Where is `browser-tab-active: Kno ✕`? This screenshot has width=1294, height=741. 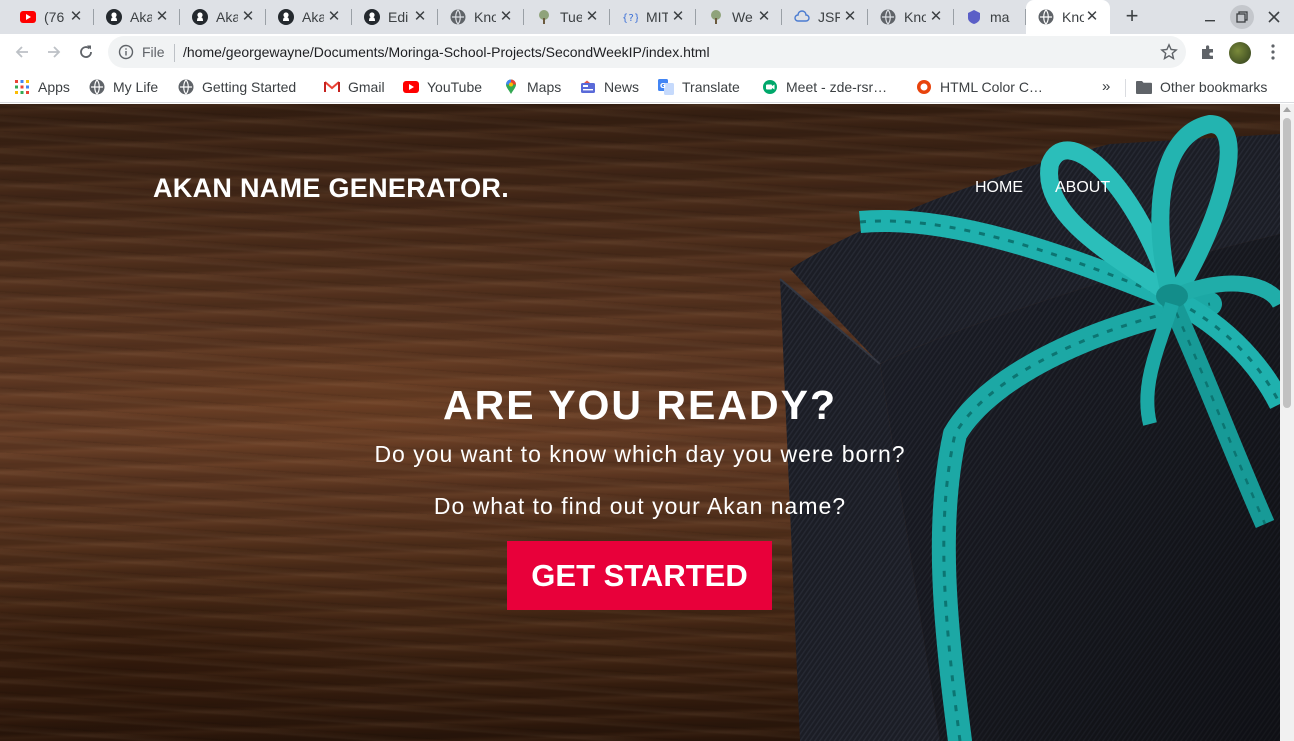 browser-tab-active: Kno ✕ is located at coordinates (1068, 17).